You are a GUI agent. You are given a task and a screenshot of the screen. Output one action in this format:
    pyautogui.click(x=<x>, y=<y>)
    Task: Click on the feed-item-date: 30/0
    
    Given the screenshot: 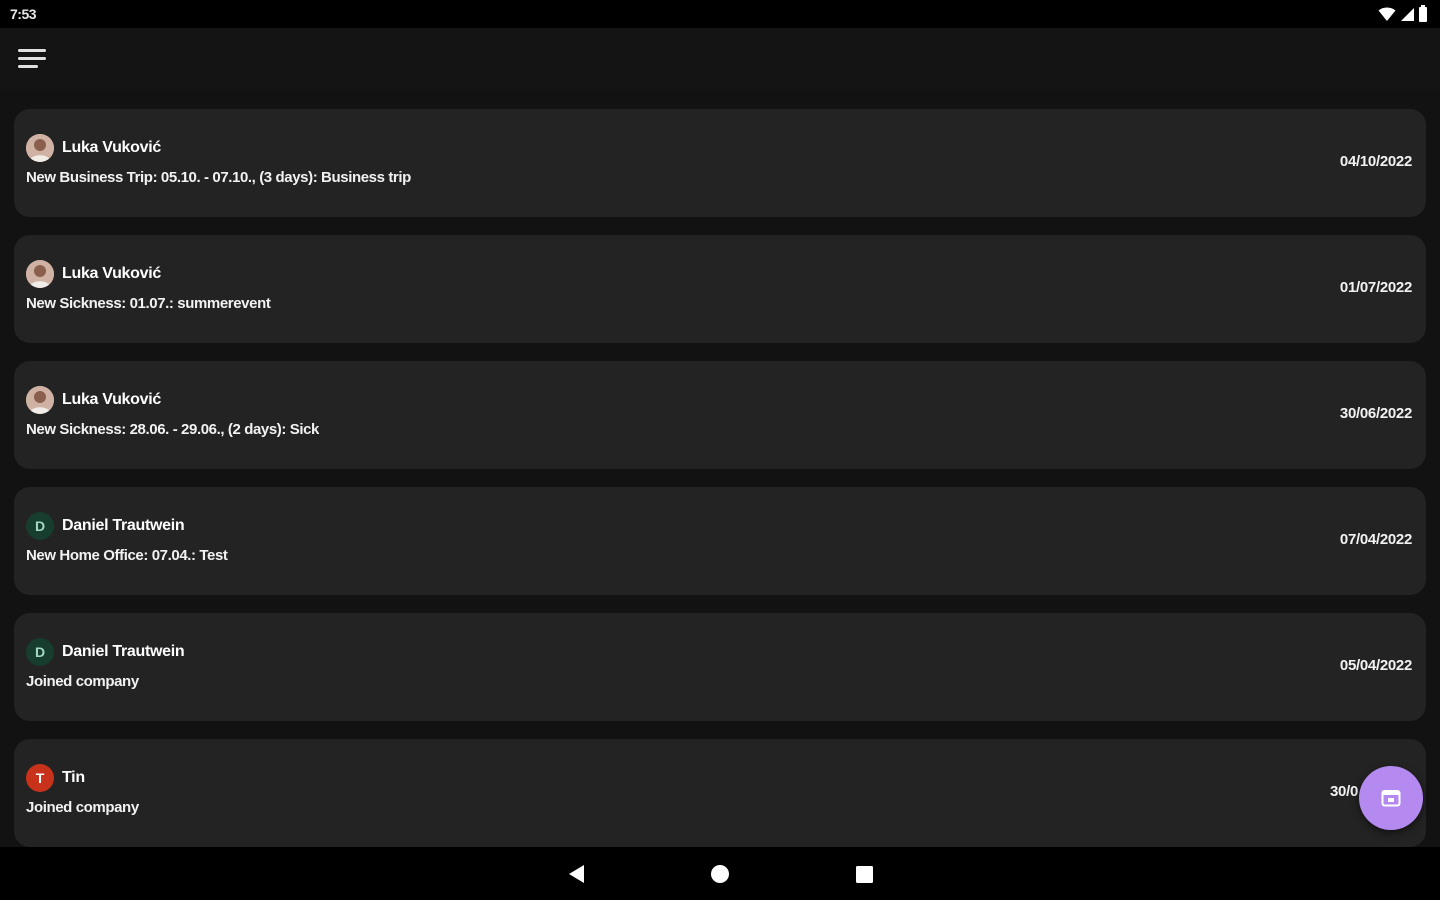 What is the action you would take?
    pyautogui.click(x=1344, y=791)
    